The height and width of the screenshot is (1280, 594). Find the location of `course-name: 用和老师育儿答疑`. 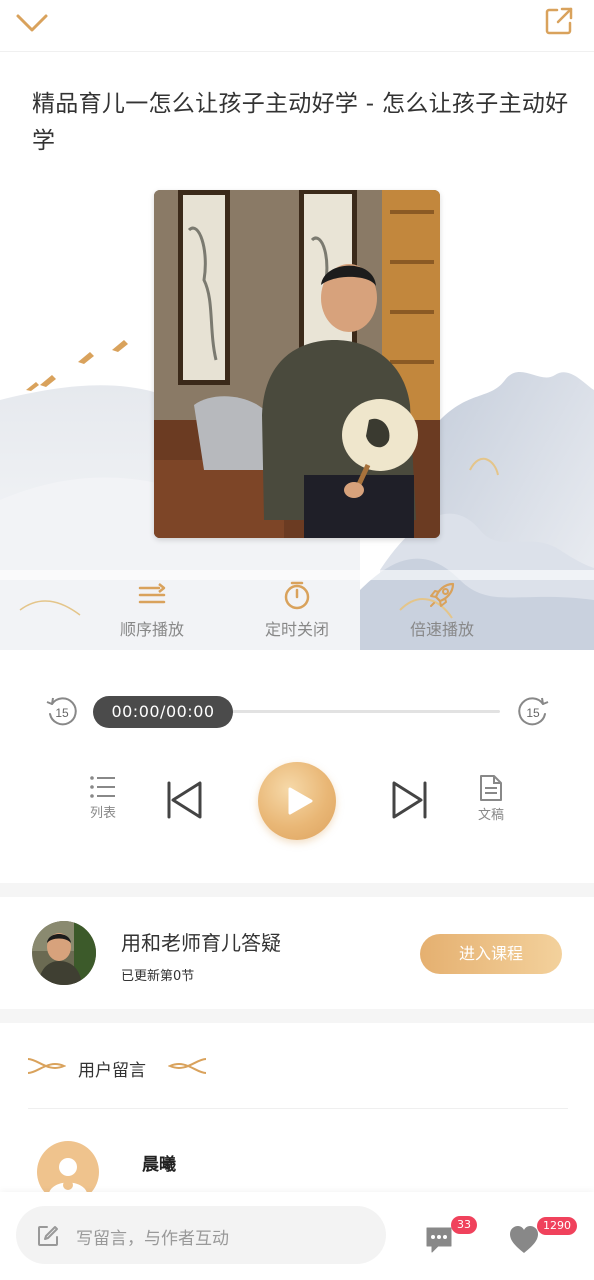

course-name: 用和老师育儿答疑 is located at coordinates (201, 943).